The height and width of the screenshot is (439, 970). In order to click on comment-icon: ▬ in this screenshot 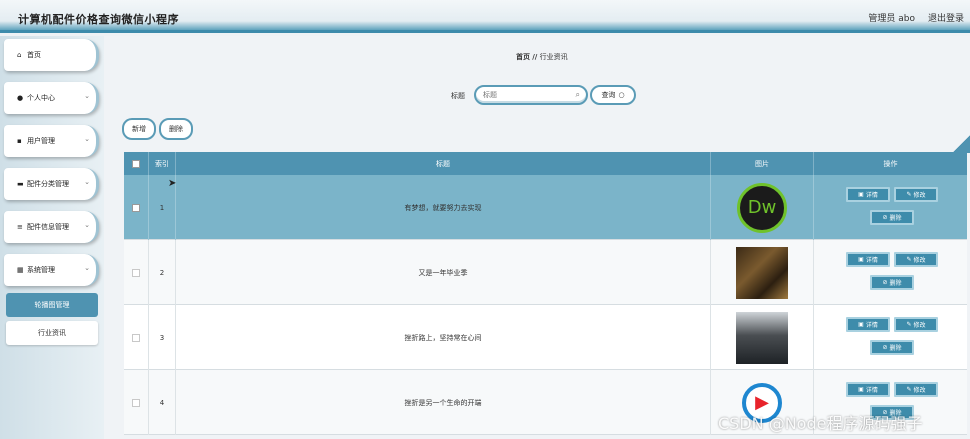, I will do `click(20, 184)`.